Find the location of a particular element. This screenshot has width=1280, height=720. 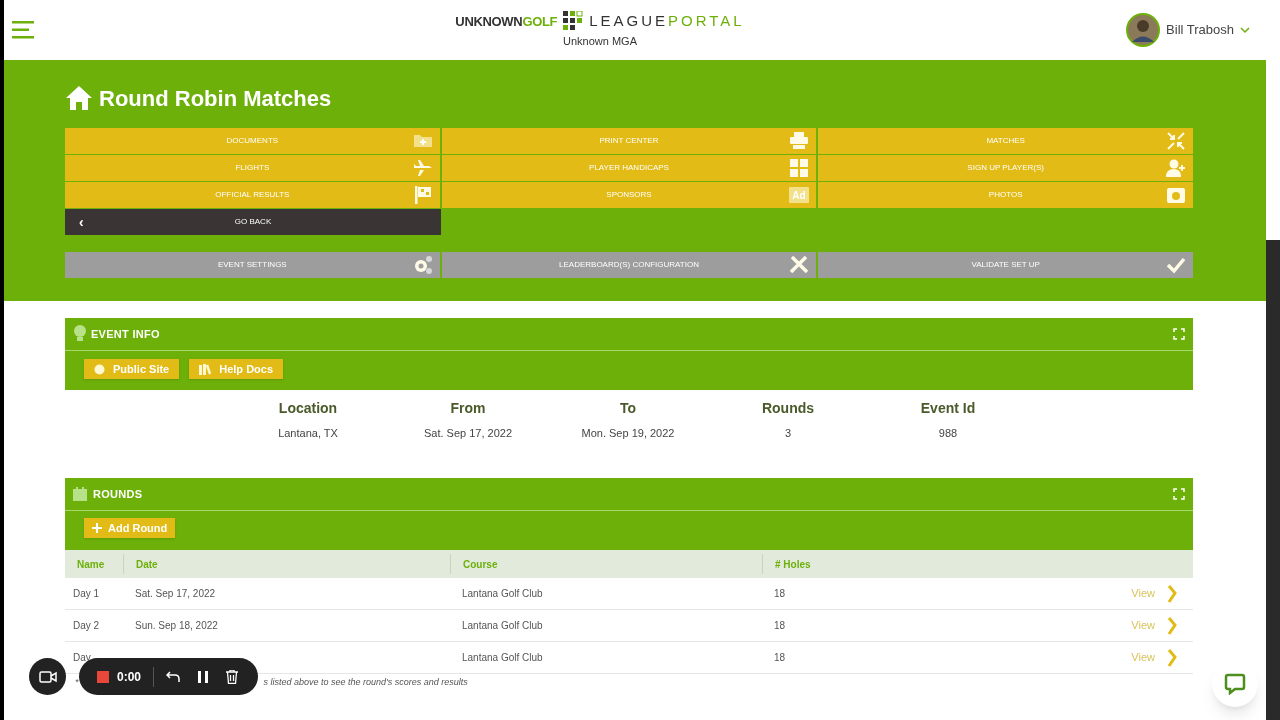

panel-title: EVENT INFO is located at coordinates (125, 334).